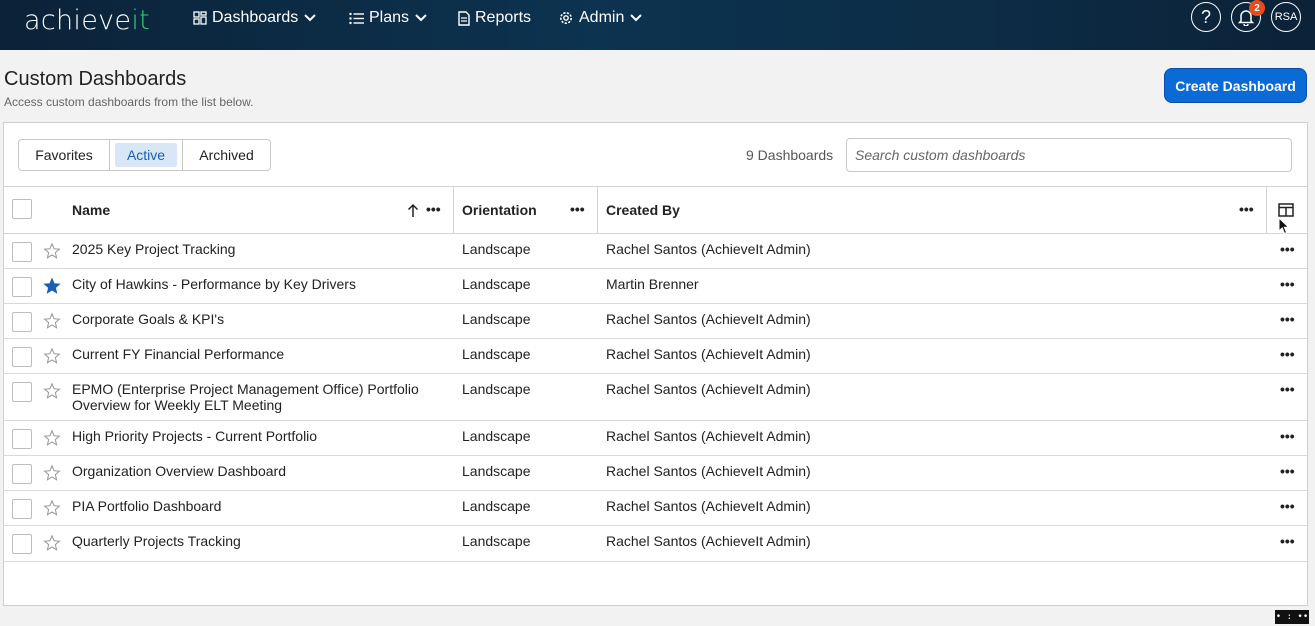 The width and height of the screenshot is (1315, 626). I want to click on avatar: RSA, so click(1286, 17).